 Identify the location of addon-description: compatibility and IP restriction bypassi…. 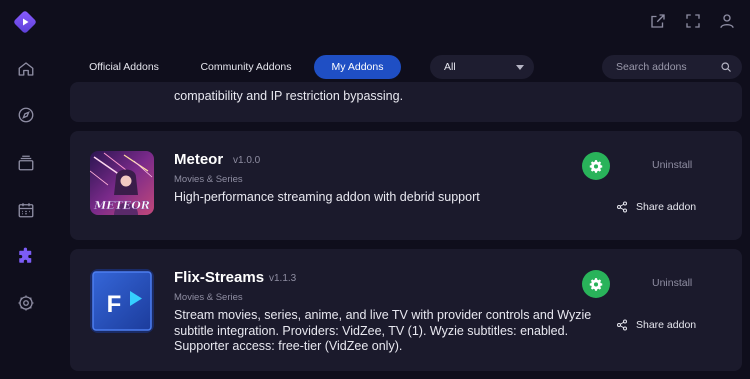
(289, 96).